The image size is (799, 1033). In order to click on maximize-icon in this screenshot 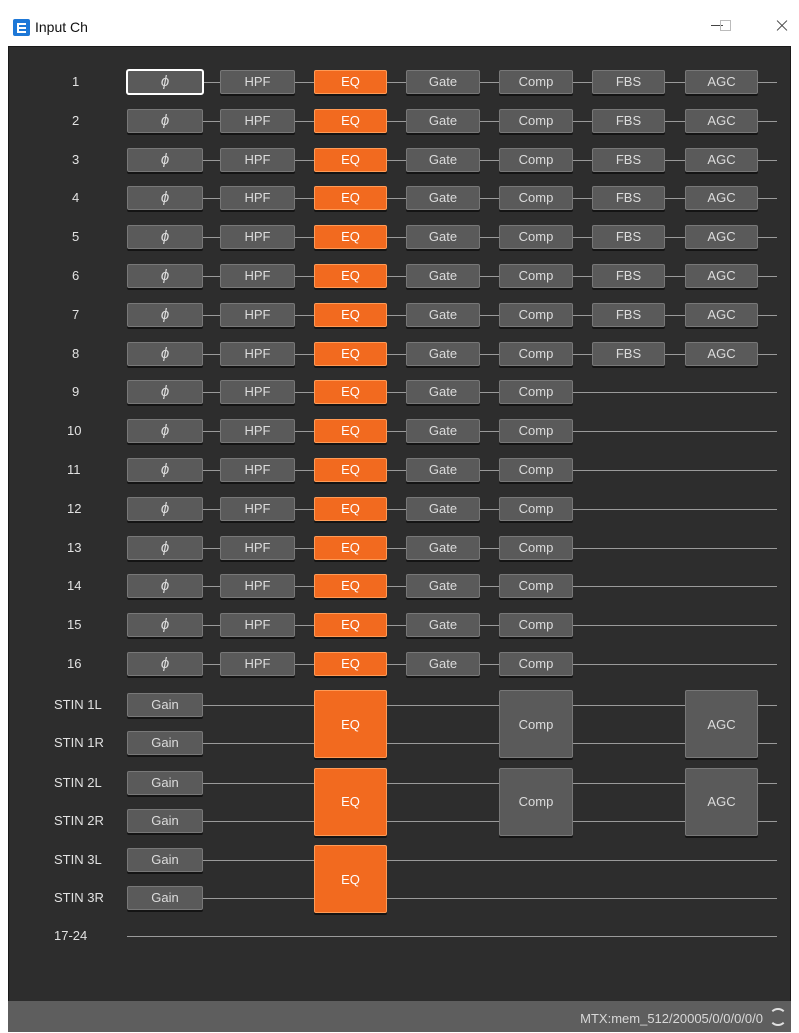, I will do `click(726, 25)`.